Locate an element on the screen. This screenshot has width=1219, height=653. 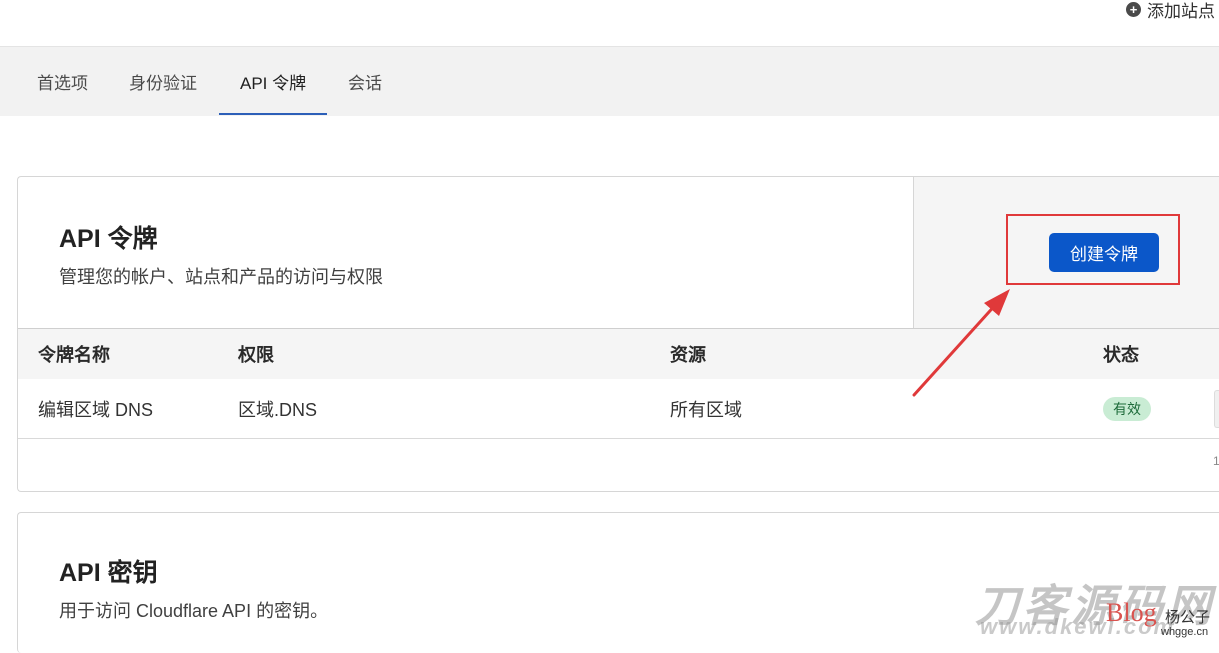
tab-api-tokens: API 令牌 is located at coordinates (273, 81).